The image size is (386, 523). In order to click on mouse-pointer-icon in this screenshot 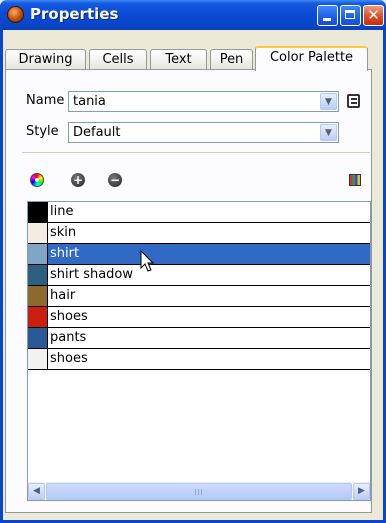, I will do `click(147, 261)`.